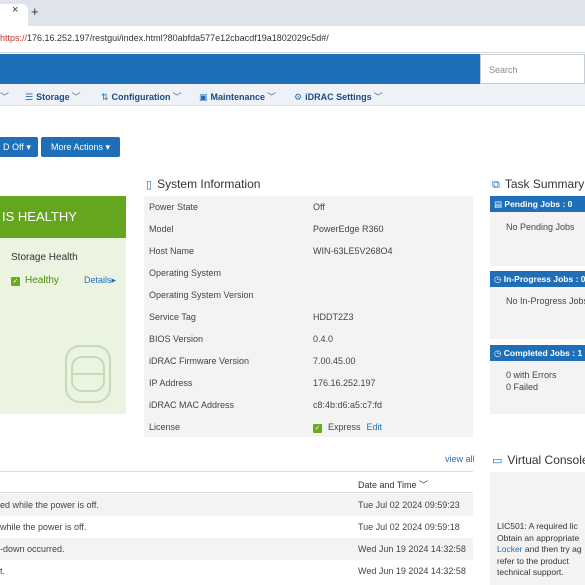 This screenshot has height=585, width=585. I want to click on info-value: 0.4.0, so click(323, 339).